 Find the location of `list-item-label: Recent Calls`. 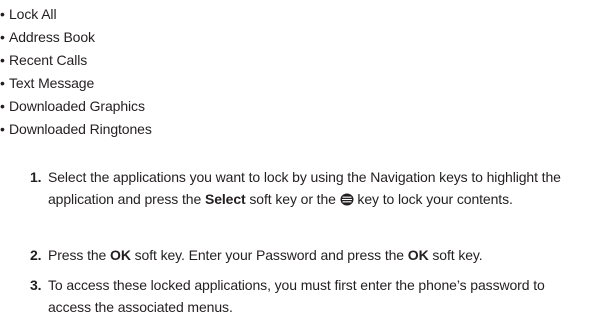

list-item-label: Recent Calls is located at coordinates (48, 60).